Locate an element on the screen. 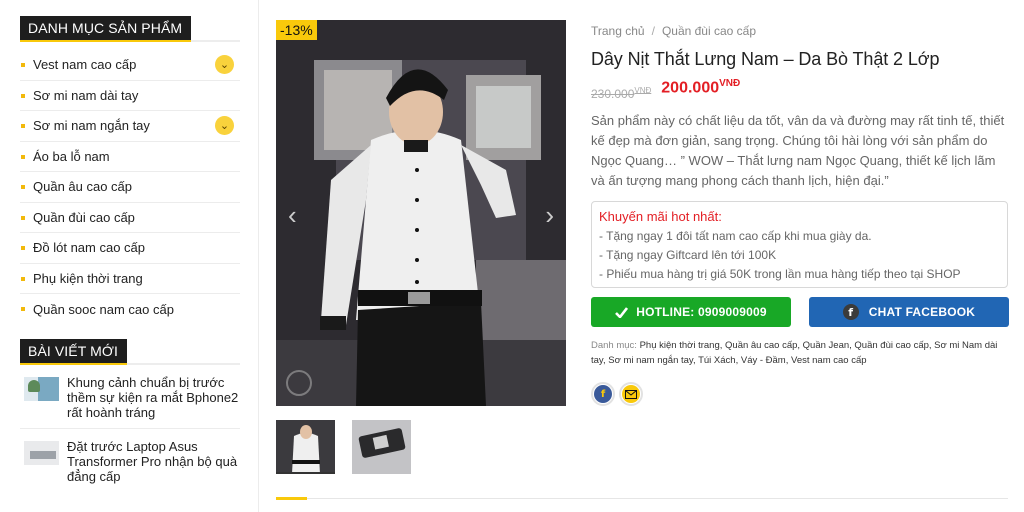 The height and width of the screenshot is (512, 1024). tabs-divider is located at coordinates (642, 498).